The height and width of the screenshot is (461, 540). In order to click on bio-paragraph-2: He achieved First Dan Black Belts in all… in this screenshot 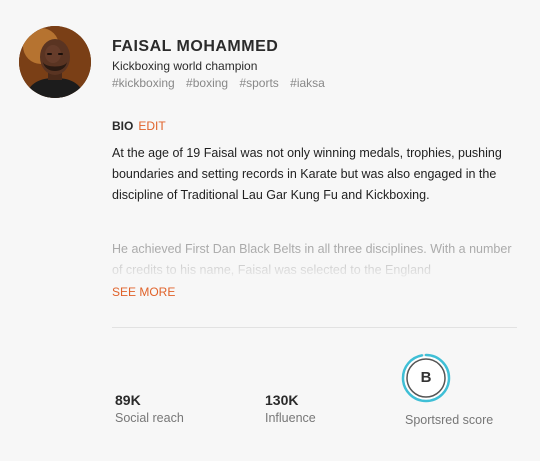, I will do `click(312, 259)`.